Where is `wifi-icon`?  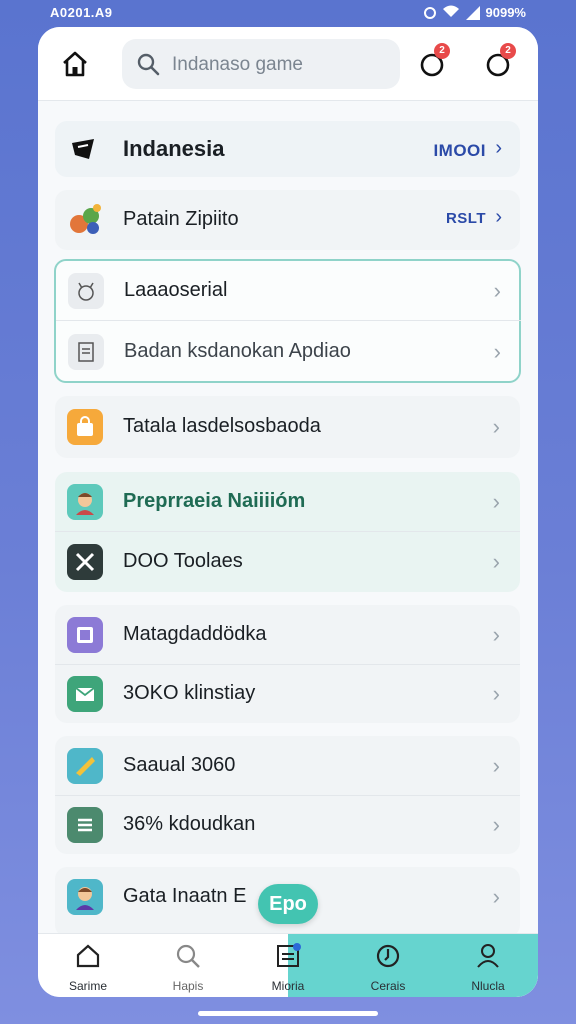 wifi-icon is located at coordinates (451, 12).